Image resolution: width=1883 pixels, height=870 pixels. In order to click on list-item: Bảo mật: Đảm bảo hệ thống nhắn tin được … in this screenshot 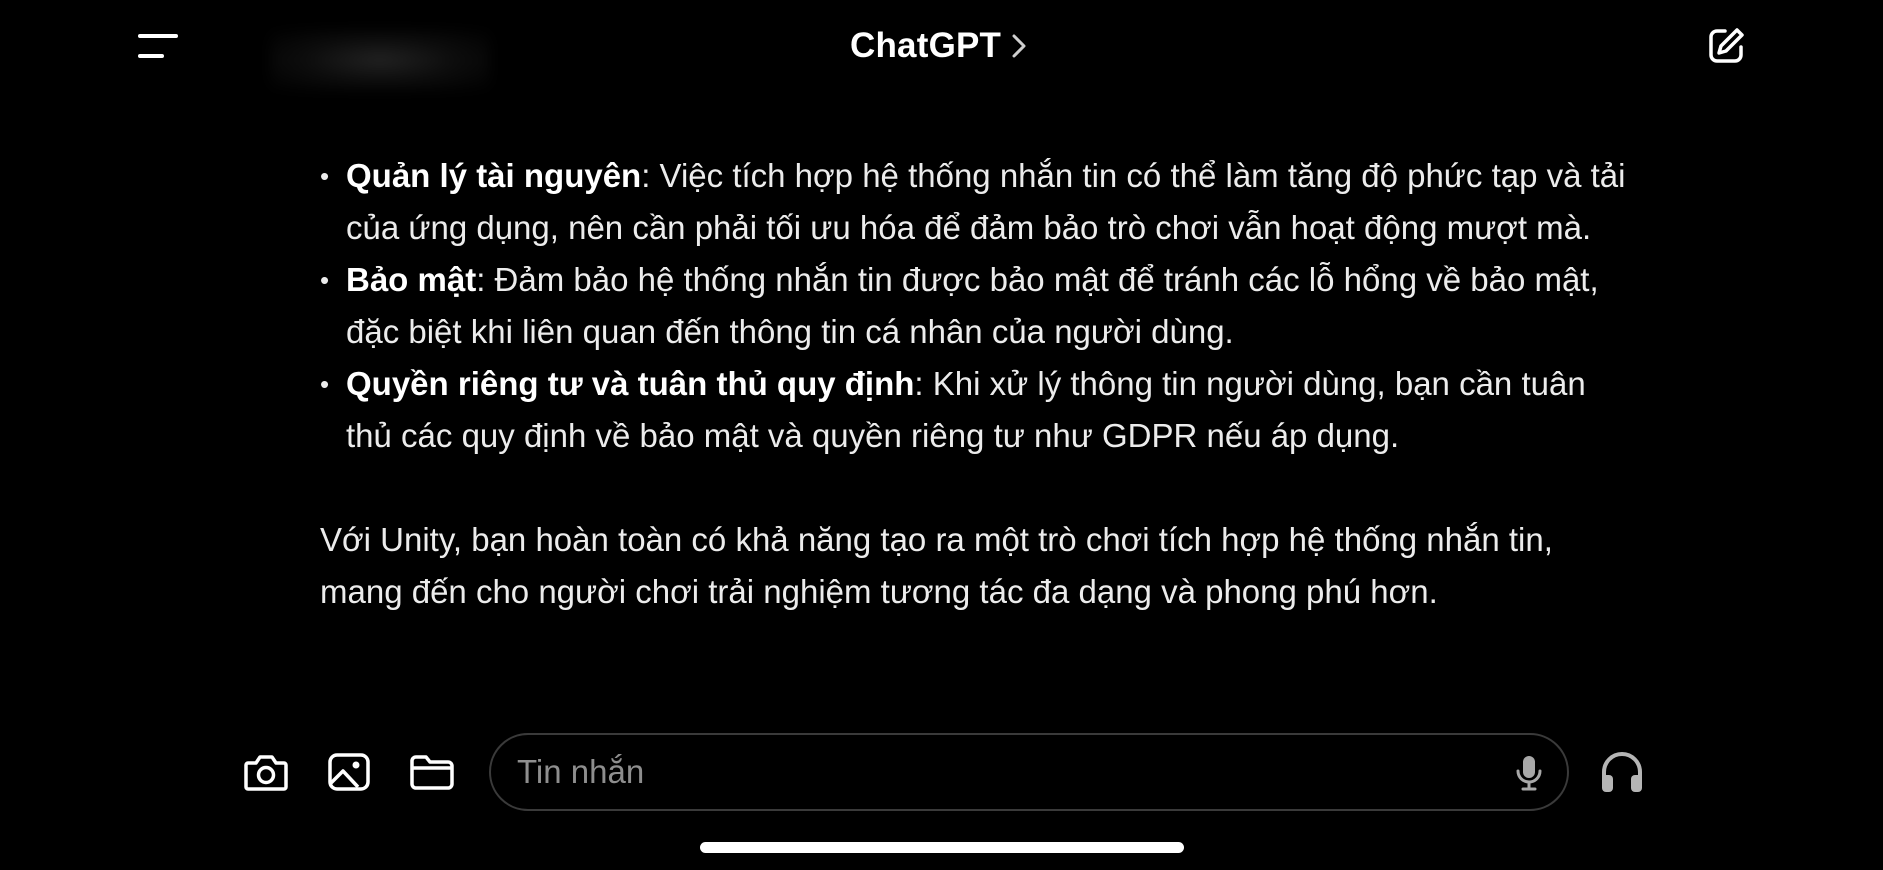, I will do `click(980, 306)`.